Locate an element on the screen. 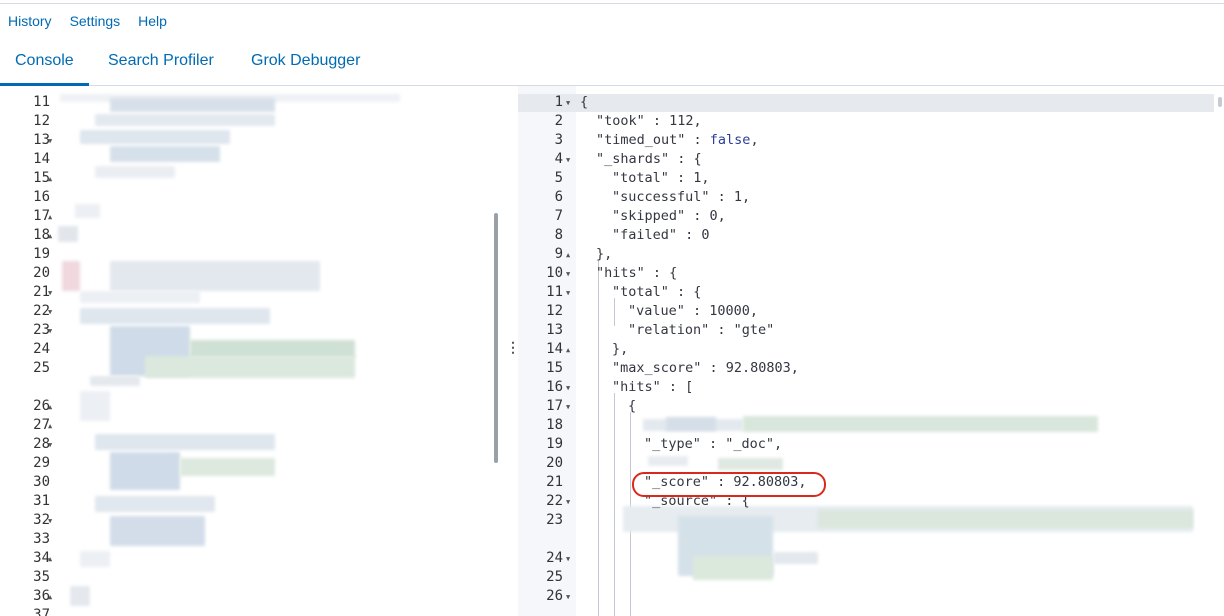 This screenshot has width=1224, height=616. request-line-number: 16 is located at coordinates (41, 197).